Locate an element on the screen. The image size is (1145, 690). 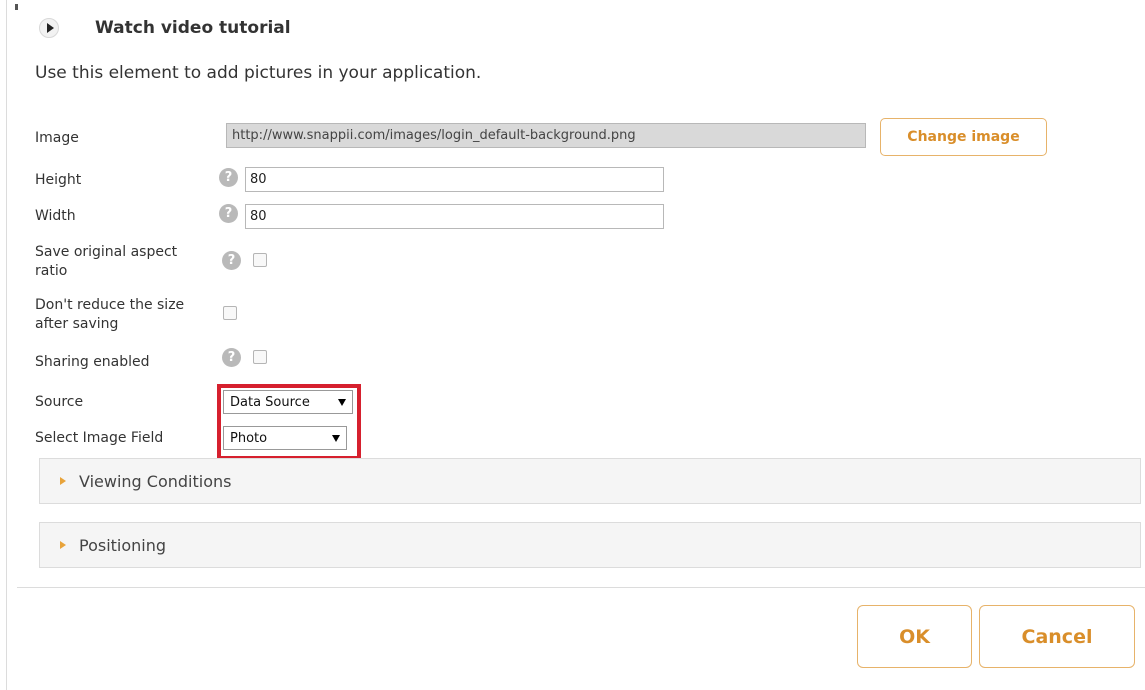
source-select: Data Source is located at coordinates (288, 402).